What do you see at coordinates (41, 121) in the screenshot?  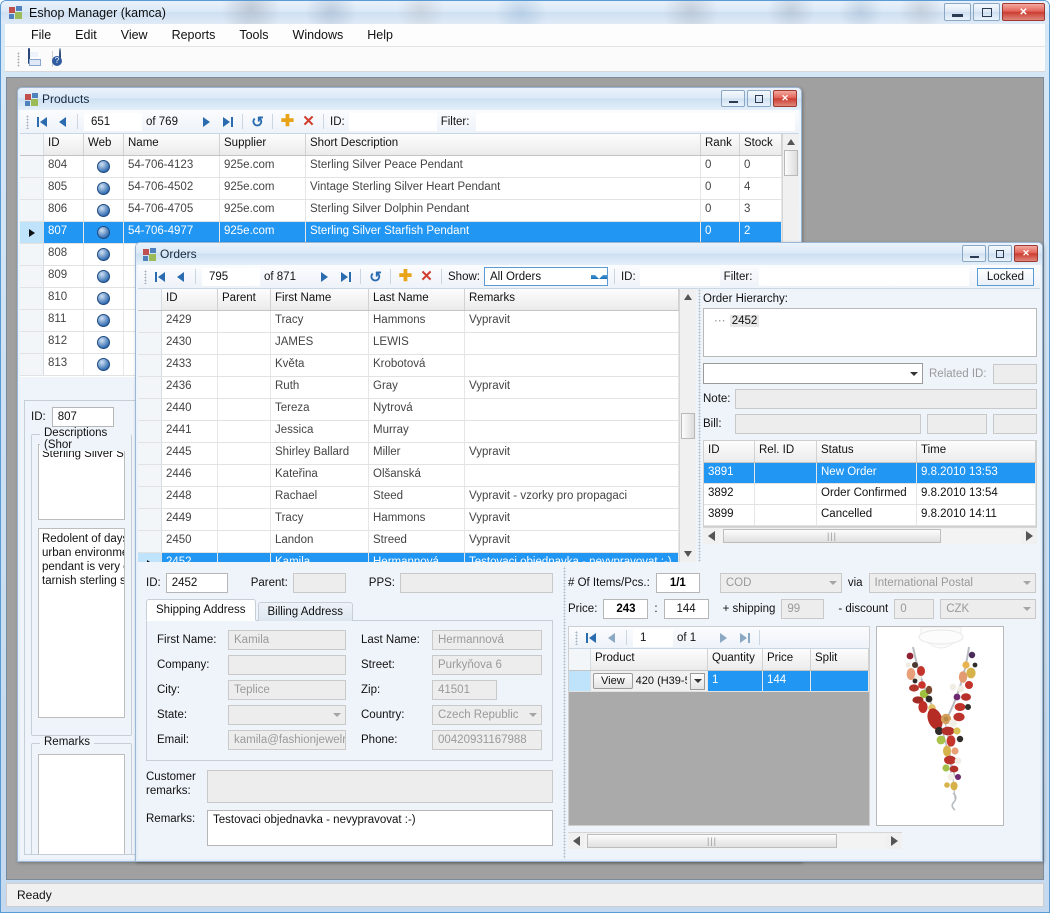 I see `products-first-record-icon` at bounding box center [41, 121].